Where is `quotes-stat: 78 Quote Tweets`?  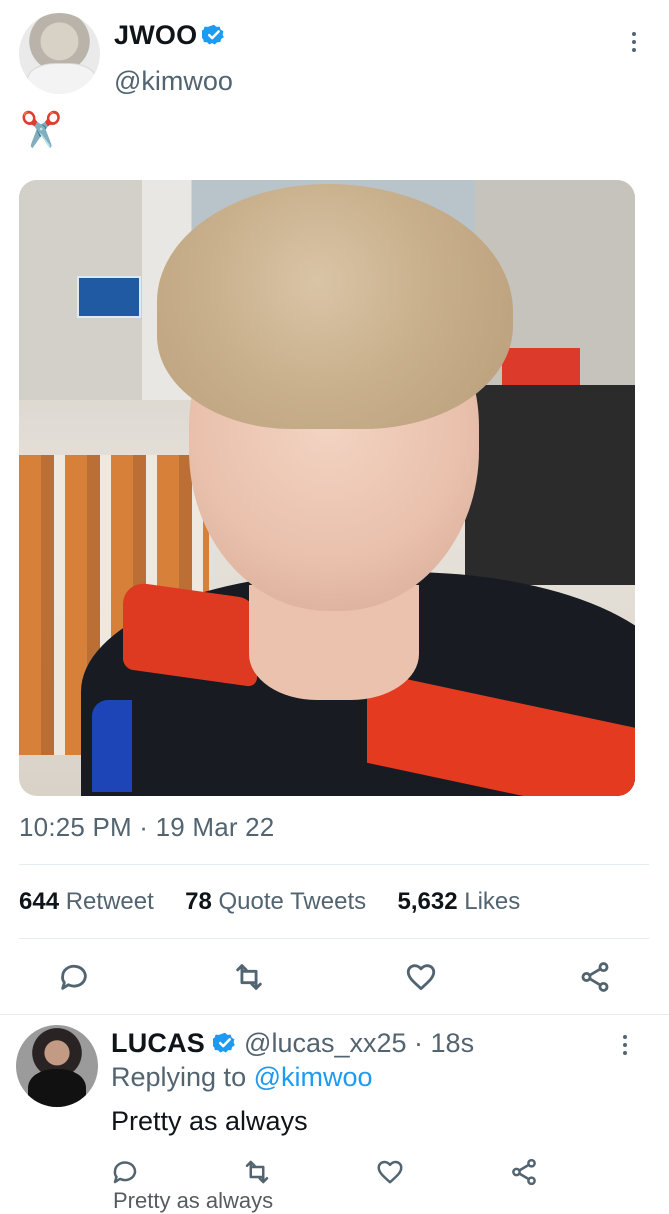 quotes-stat: 78 Quote Tweets is located at coordinates (275, 901).